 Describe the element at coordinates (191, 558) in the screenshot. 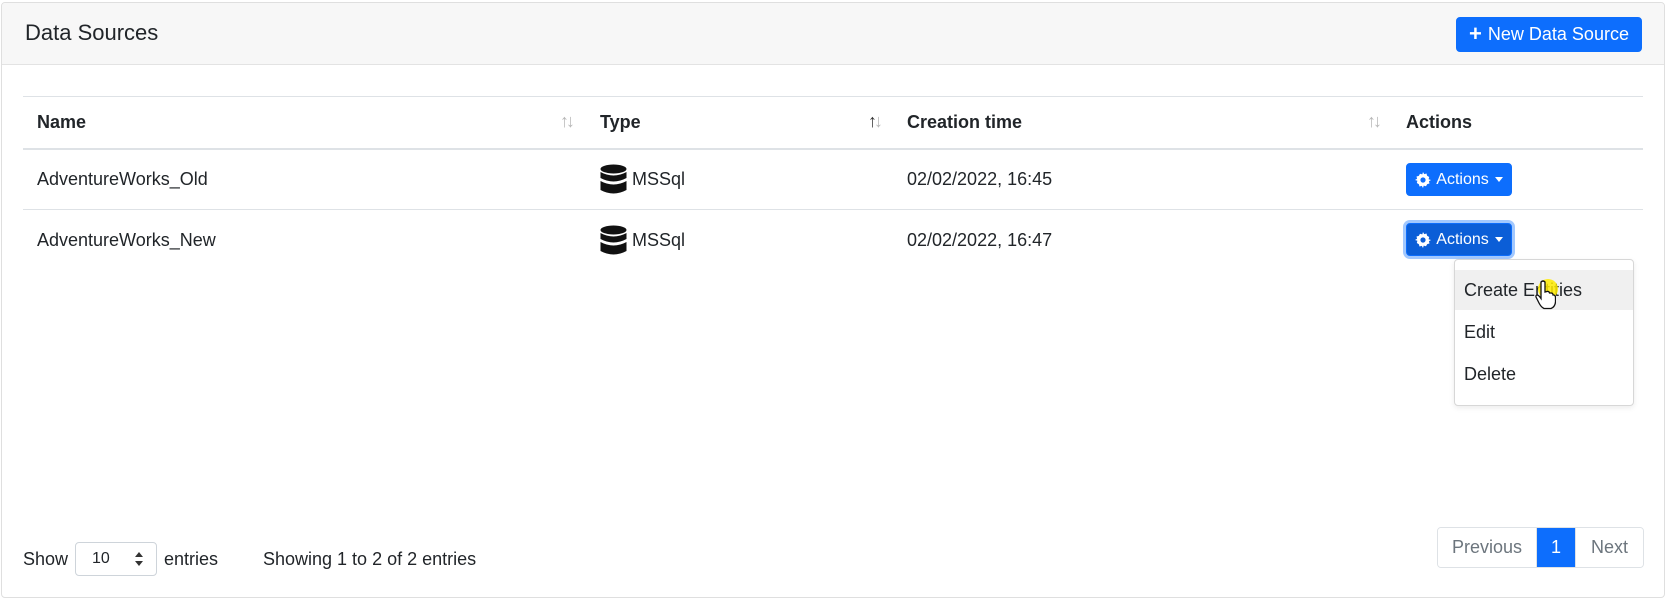

I see `entries-label: entries` at that location.